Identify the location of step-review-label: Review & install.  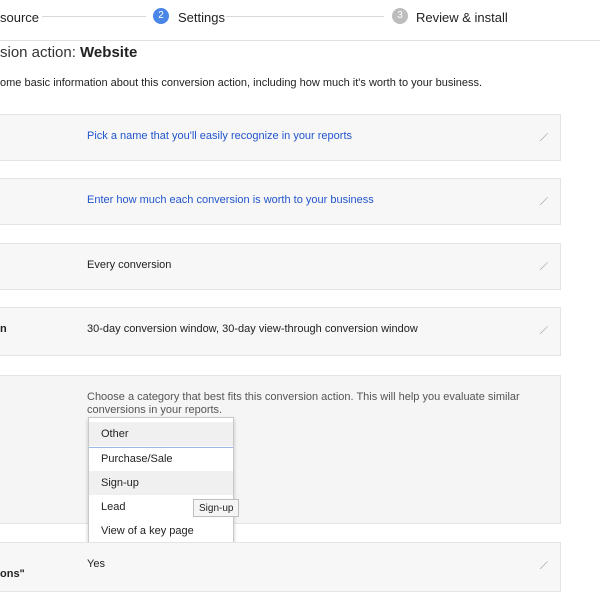
(462, 17).